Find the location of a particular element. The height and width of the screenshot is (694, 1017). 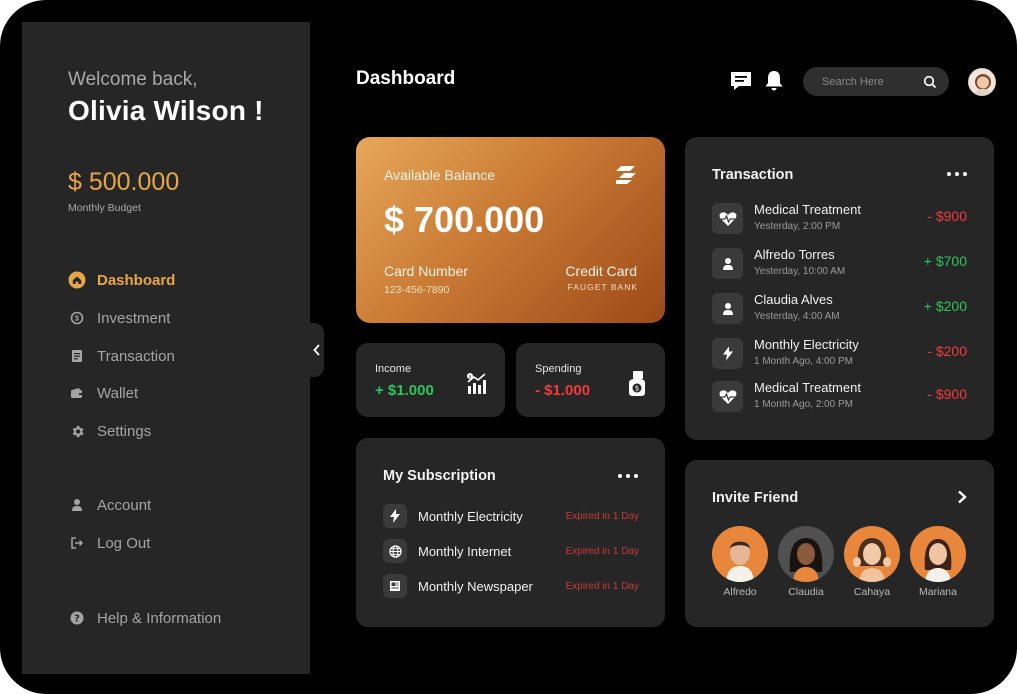

bank-logo-icon is located at coordinates (626, 175).